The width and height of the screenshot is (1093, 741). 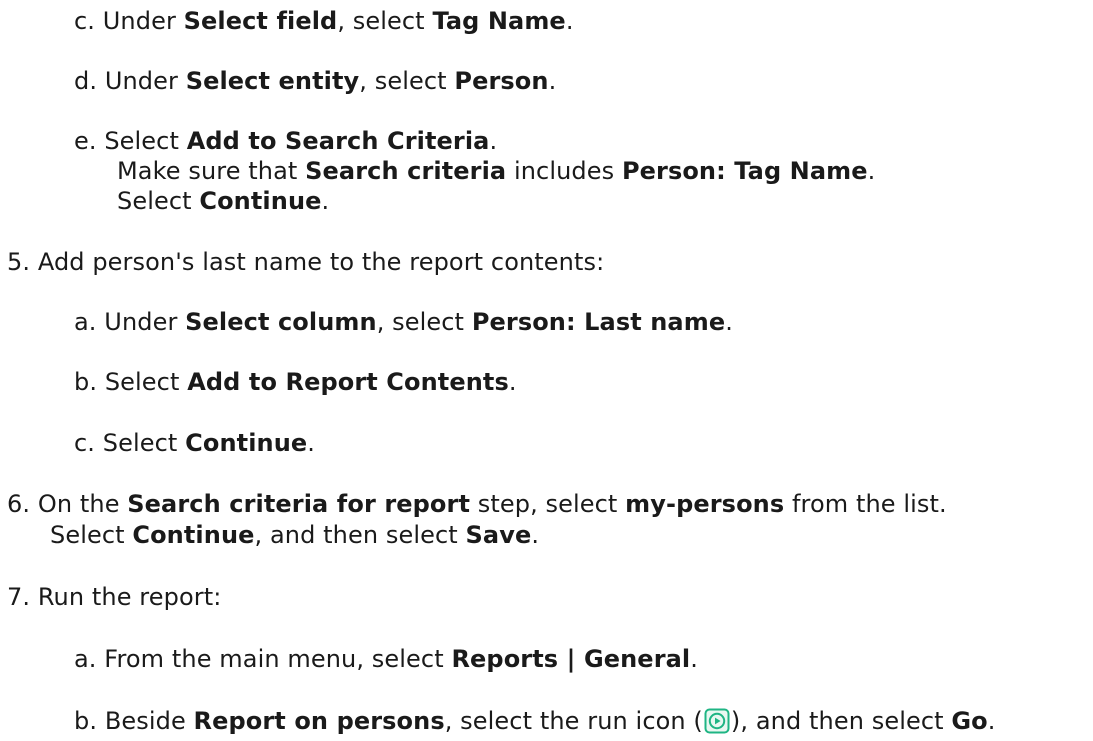 I want to click on list-marker: 6., so click(x=19, y=504).